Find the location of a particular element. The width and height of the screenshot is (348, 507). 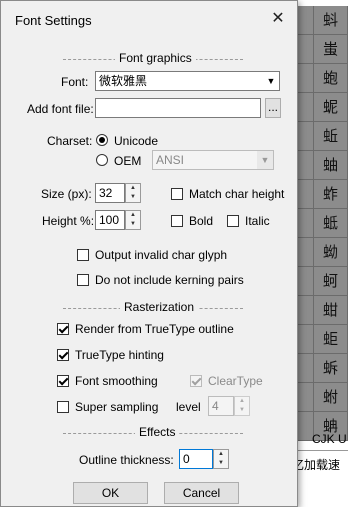

level-spin-arrows: ▲ ▼ is located at coordinates (242, 406).